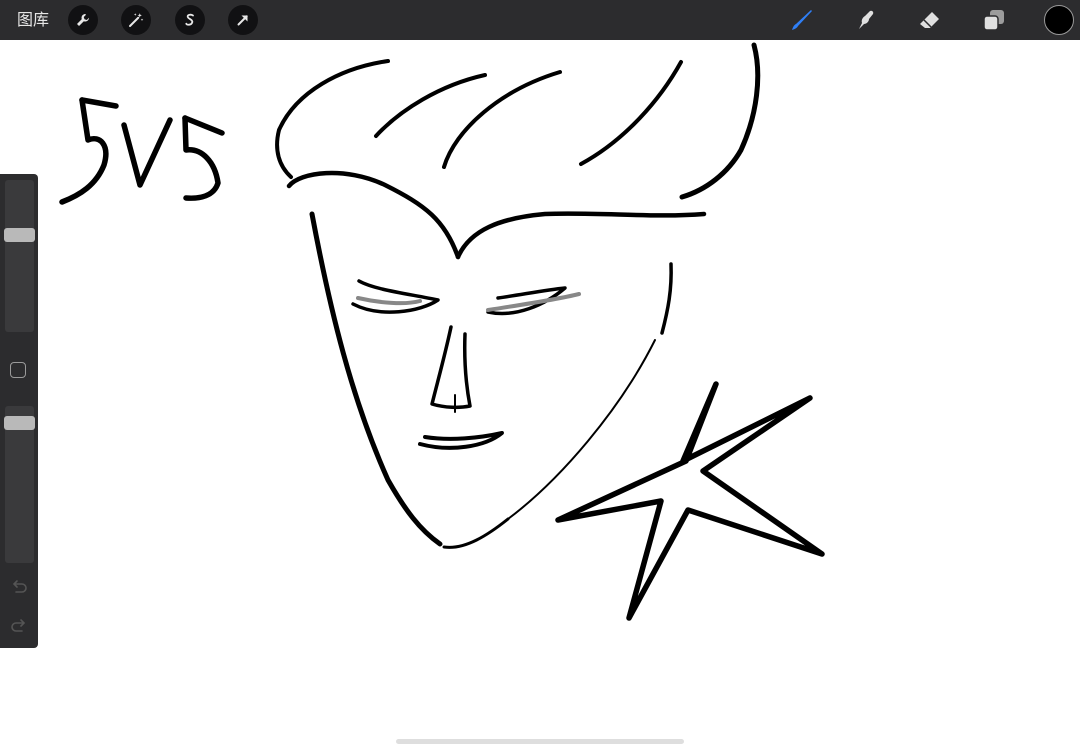  Describe the element at coordinates (19, 586) in the screenshot. I see `undo-icon` at that location.